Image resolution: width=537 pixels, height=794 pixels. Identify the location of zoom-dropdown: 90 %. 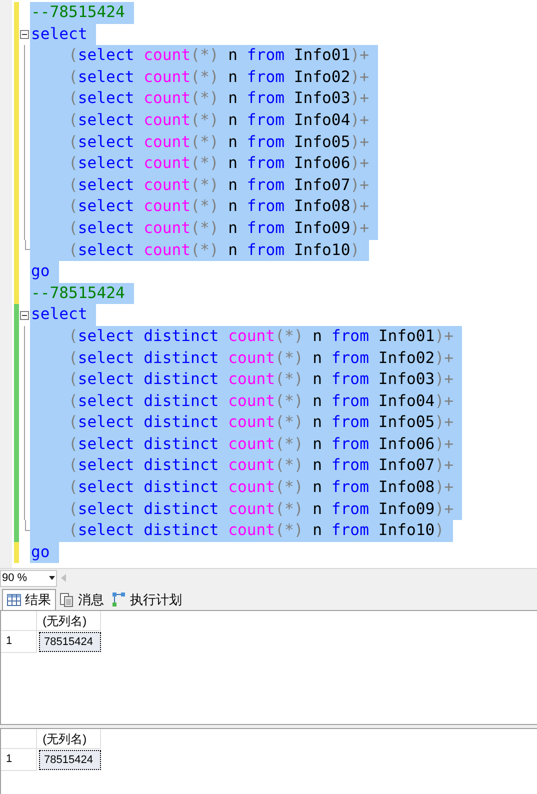
(28, 578).